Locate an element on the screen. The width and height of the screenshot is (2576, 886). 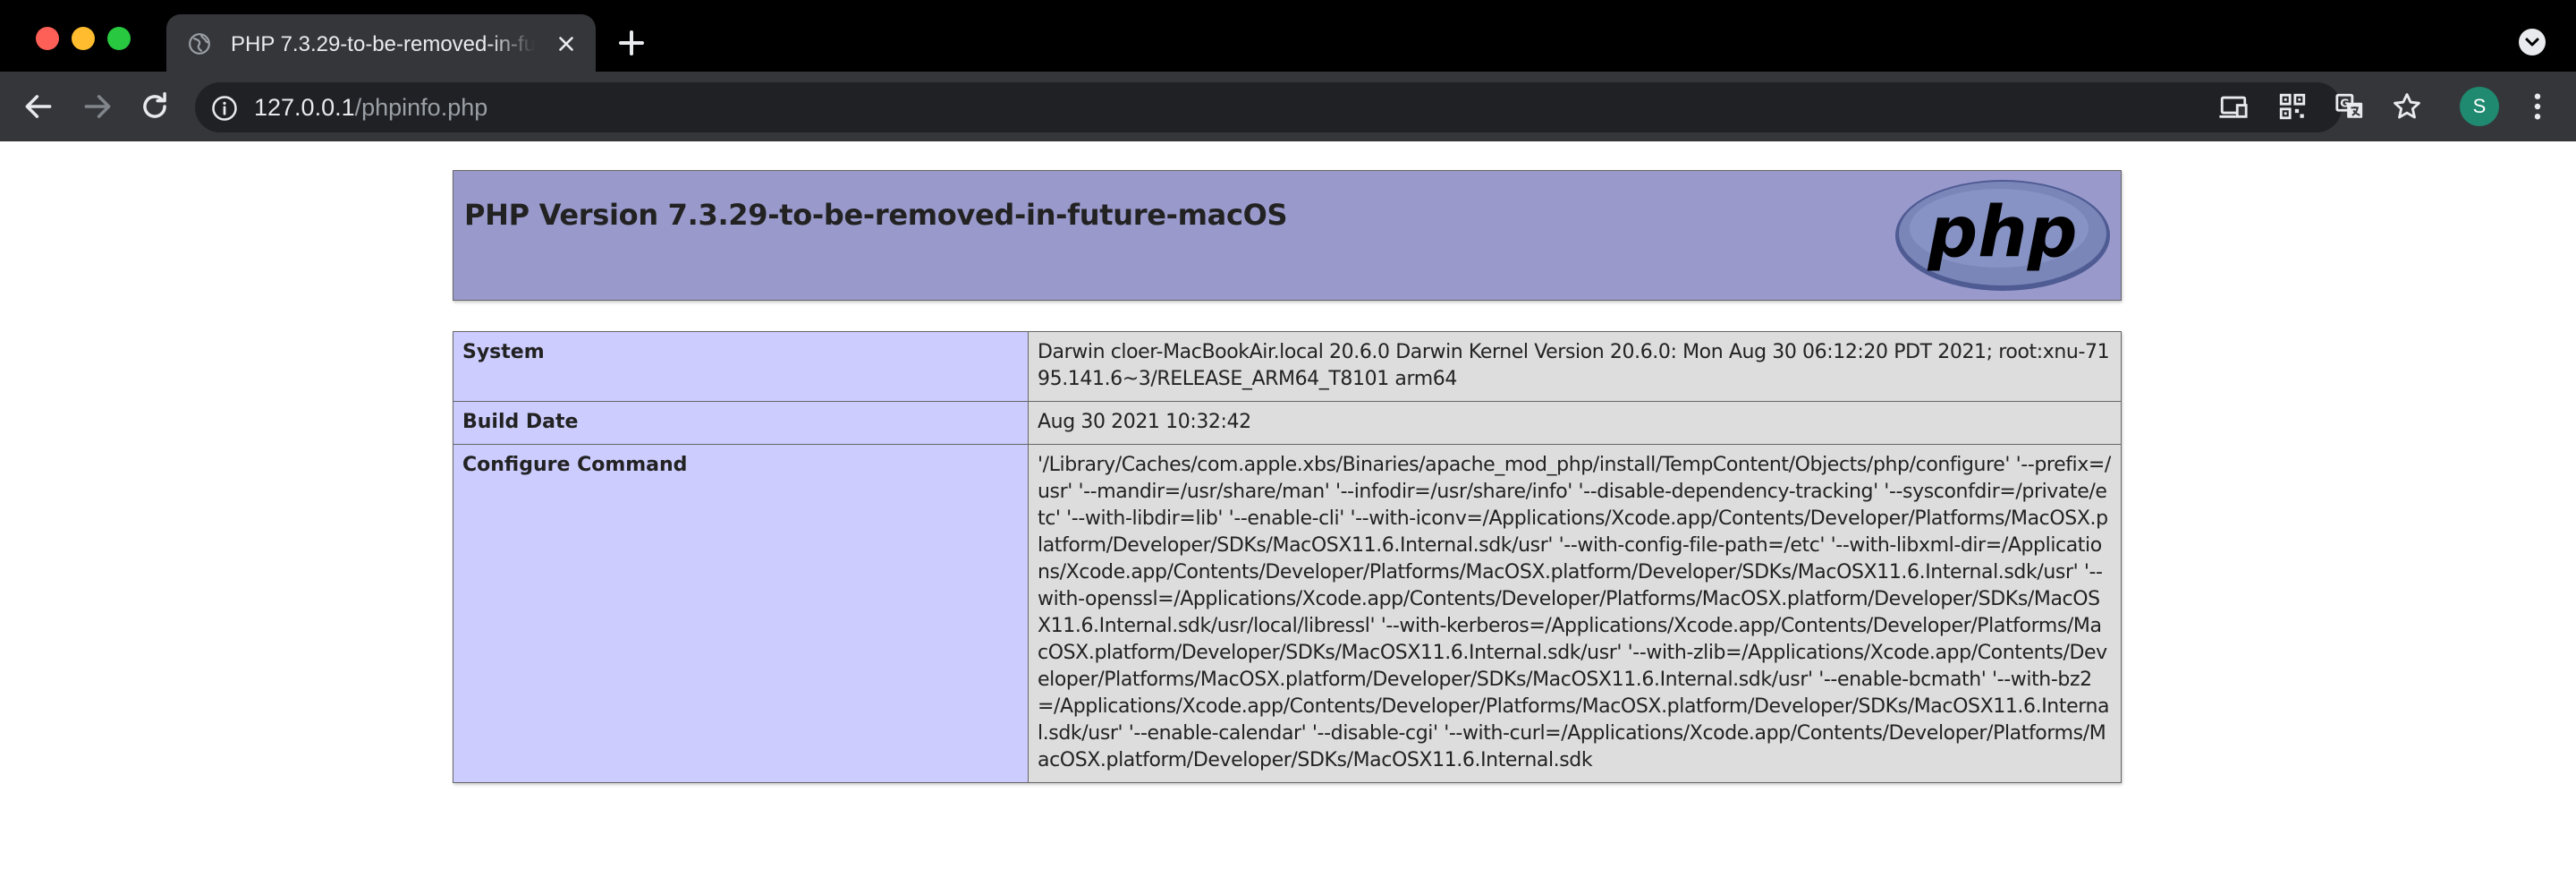
qr-code-icon is located at coordinates (2292, 106).